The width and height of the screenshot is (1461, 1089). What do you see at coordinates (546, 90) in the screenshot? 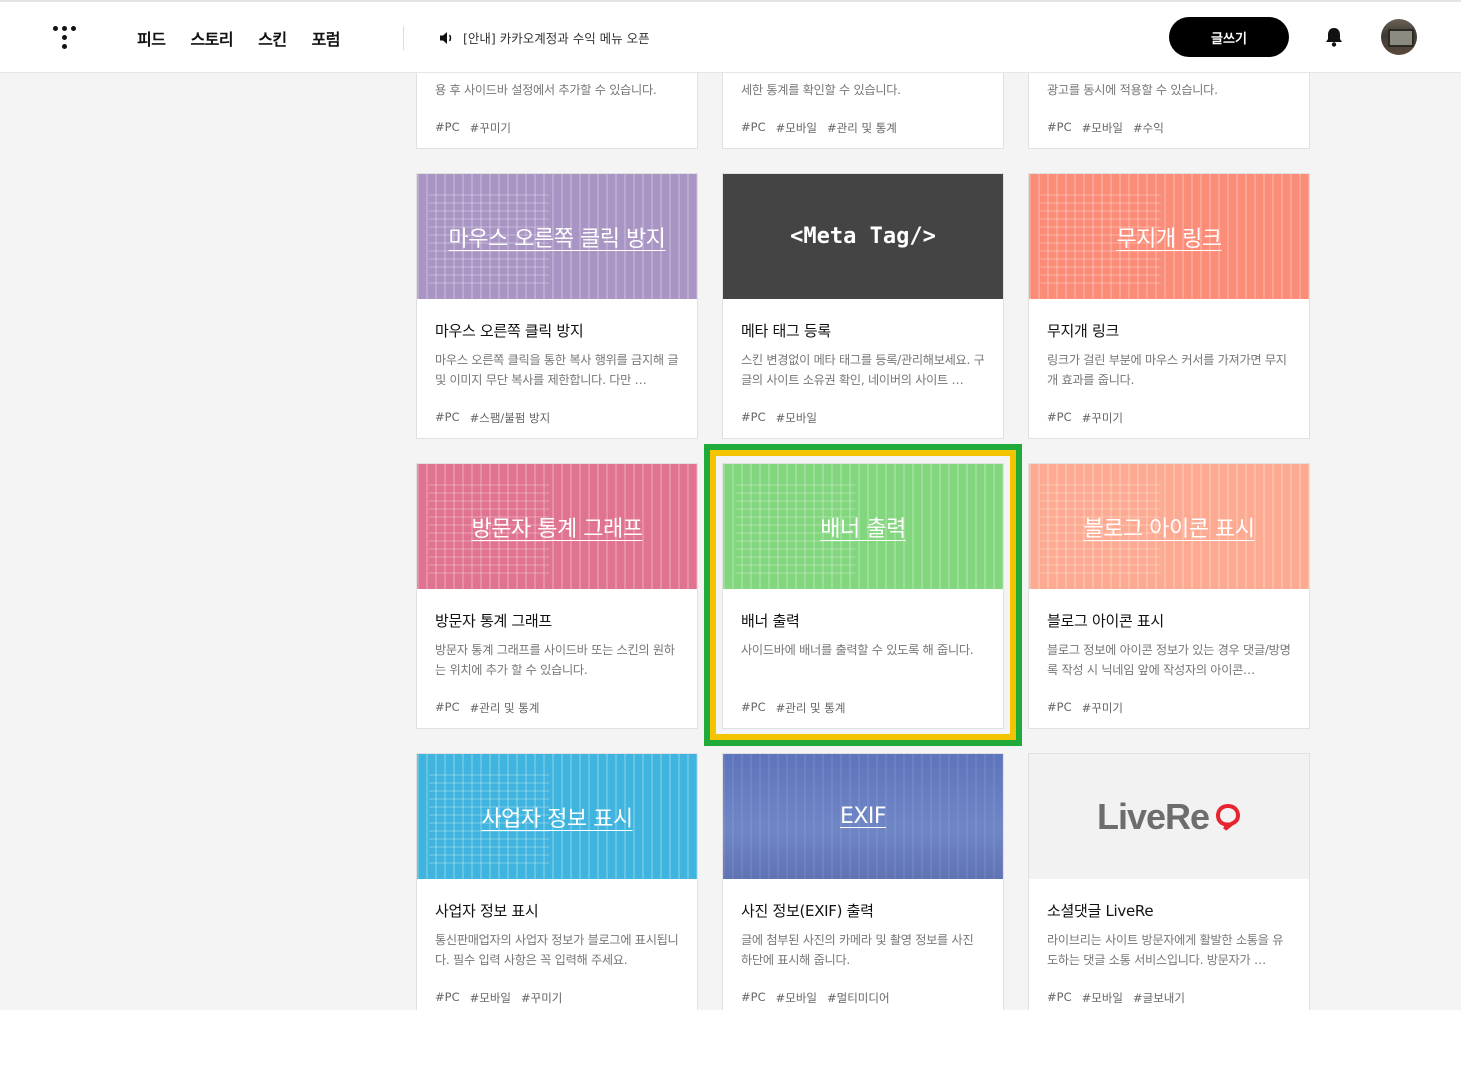
I see `card-description: 용 후 사이드바 설정에서 추가할 수 있습니다.` at bounding box center [546, 90].